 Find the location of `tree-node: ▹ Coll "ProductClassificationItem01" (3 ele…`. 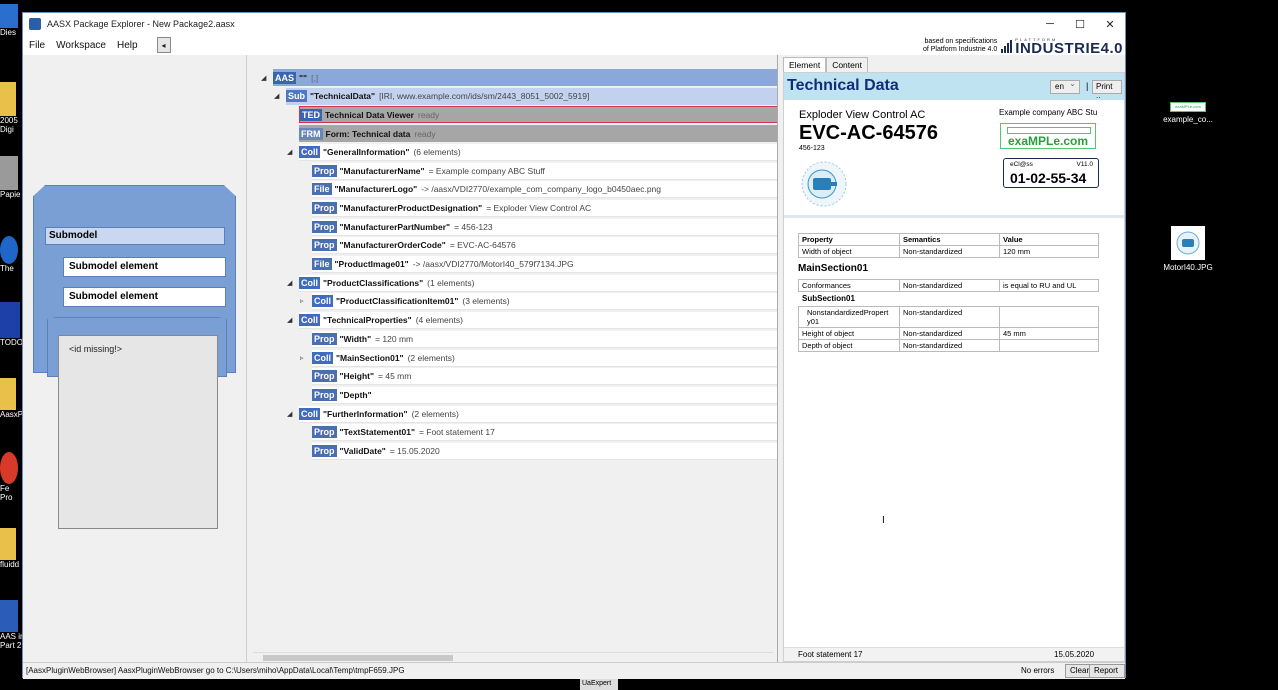

tree-node: ▹ Coll "ProductClassificationItem01" (3 ele… is located at coordinates (538, 302).